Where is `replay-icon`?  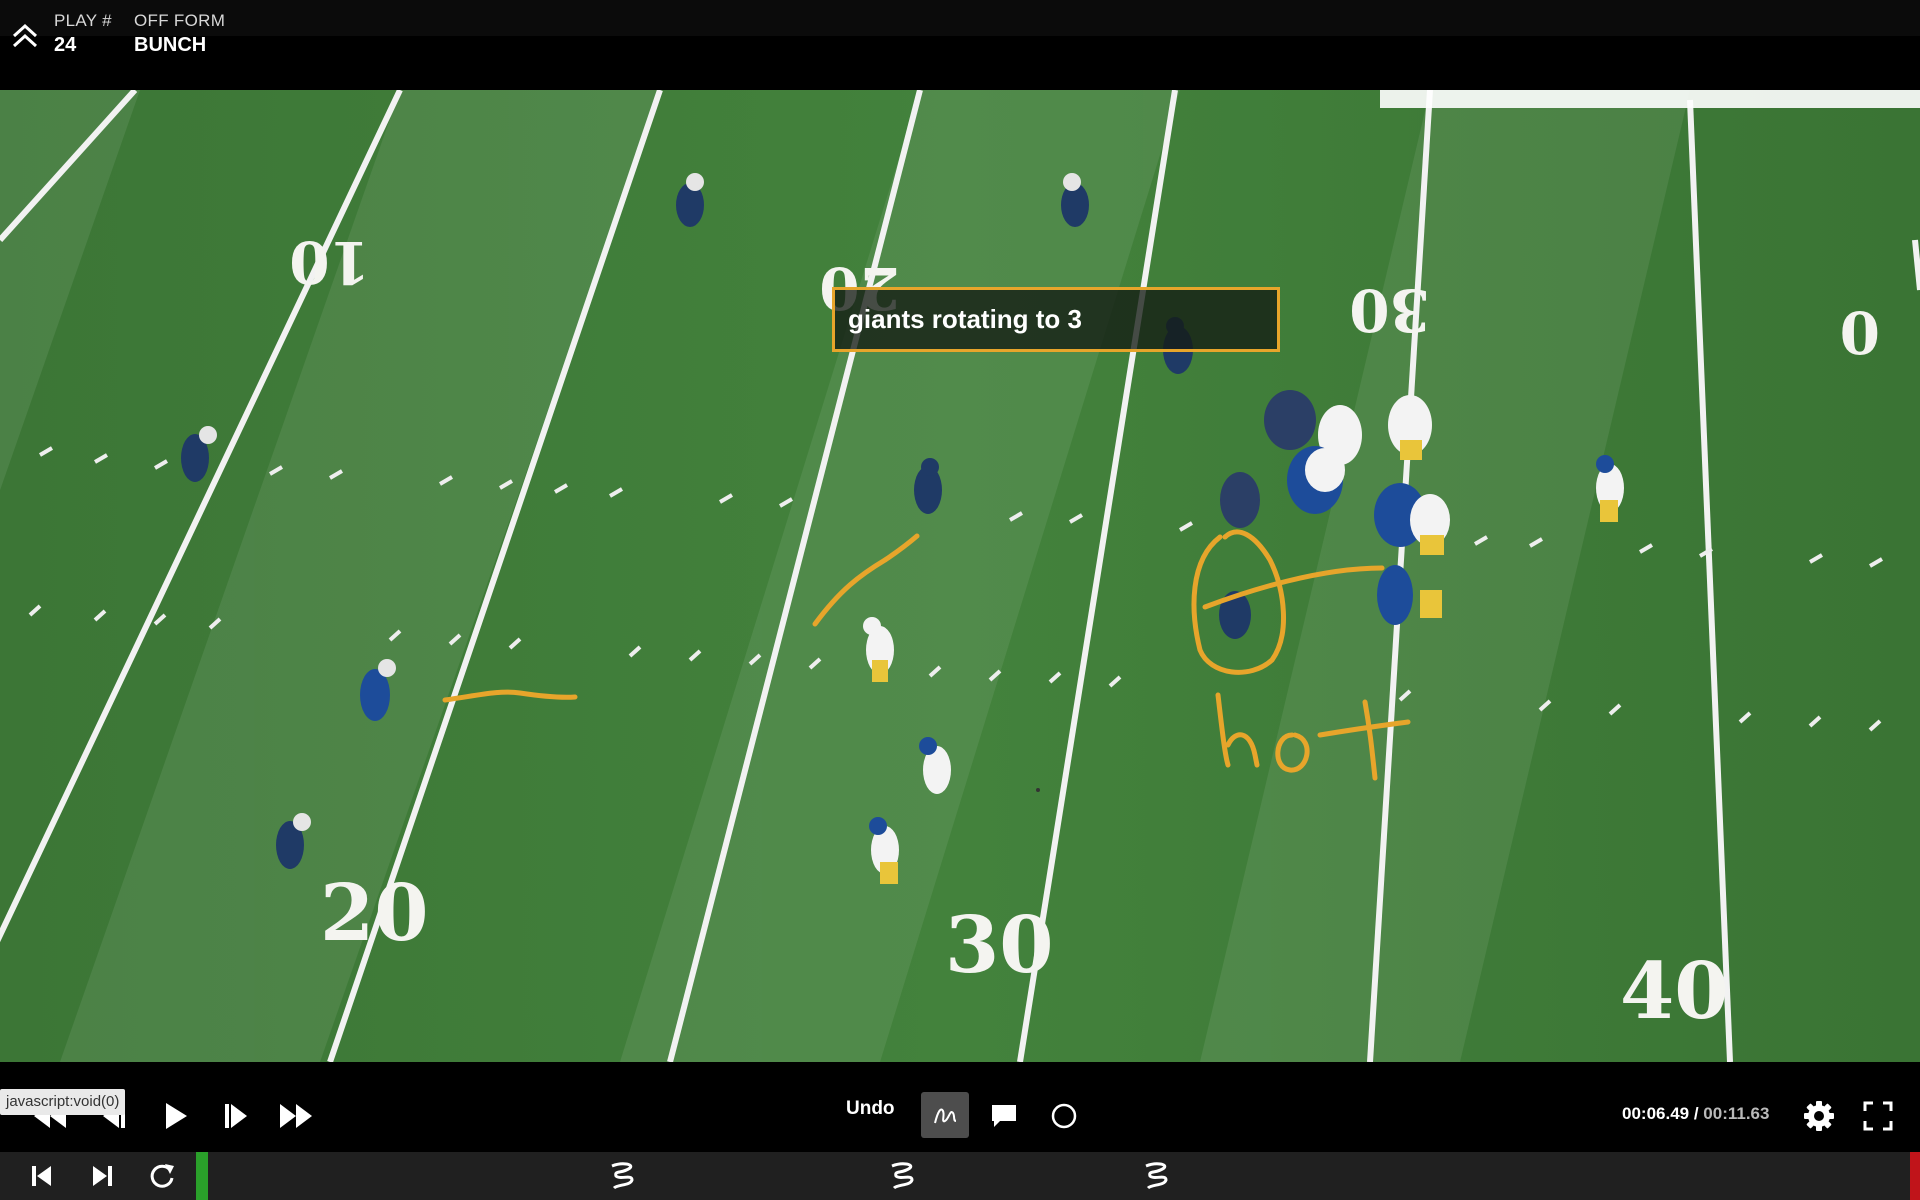
replay-icon is located at coordinates (162, 1176).